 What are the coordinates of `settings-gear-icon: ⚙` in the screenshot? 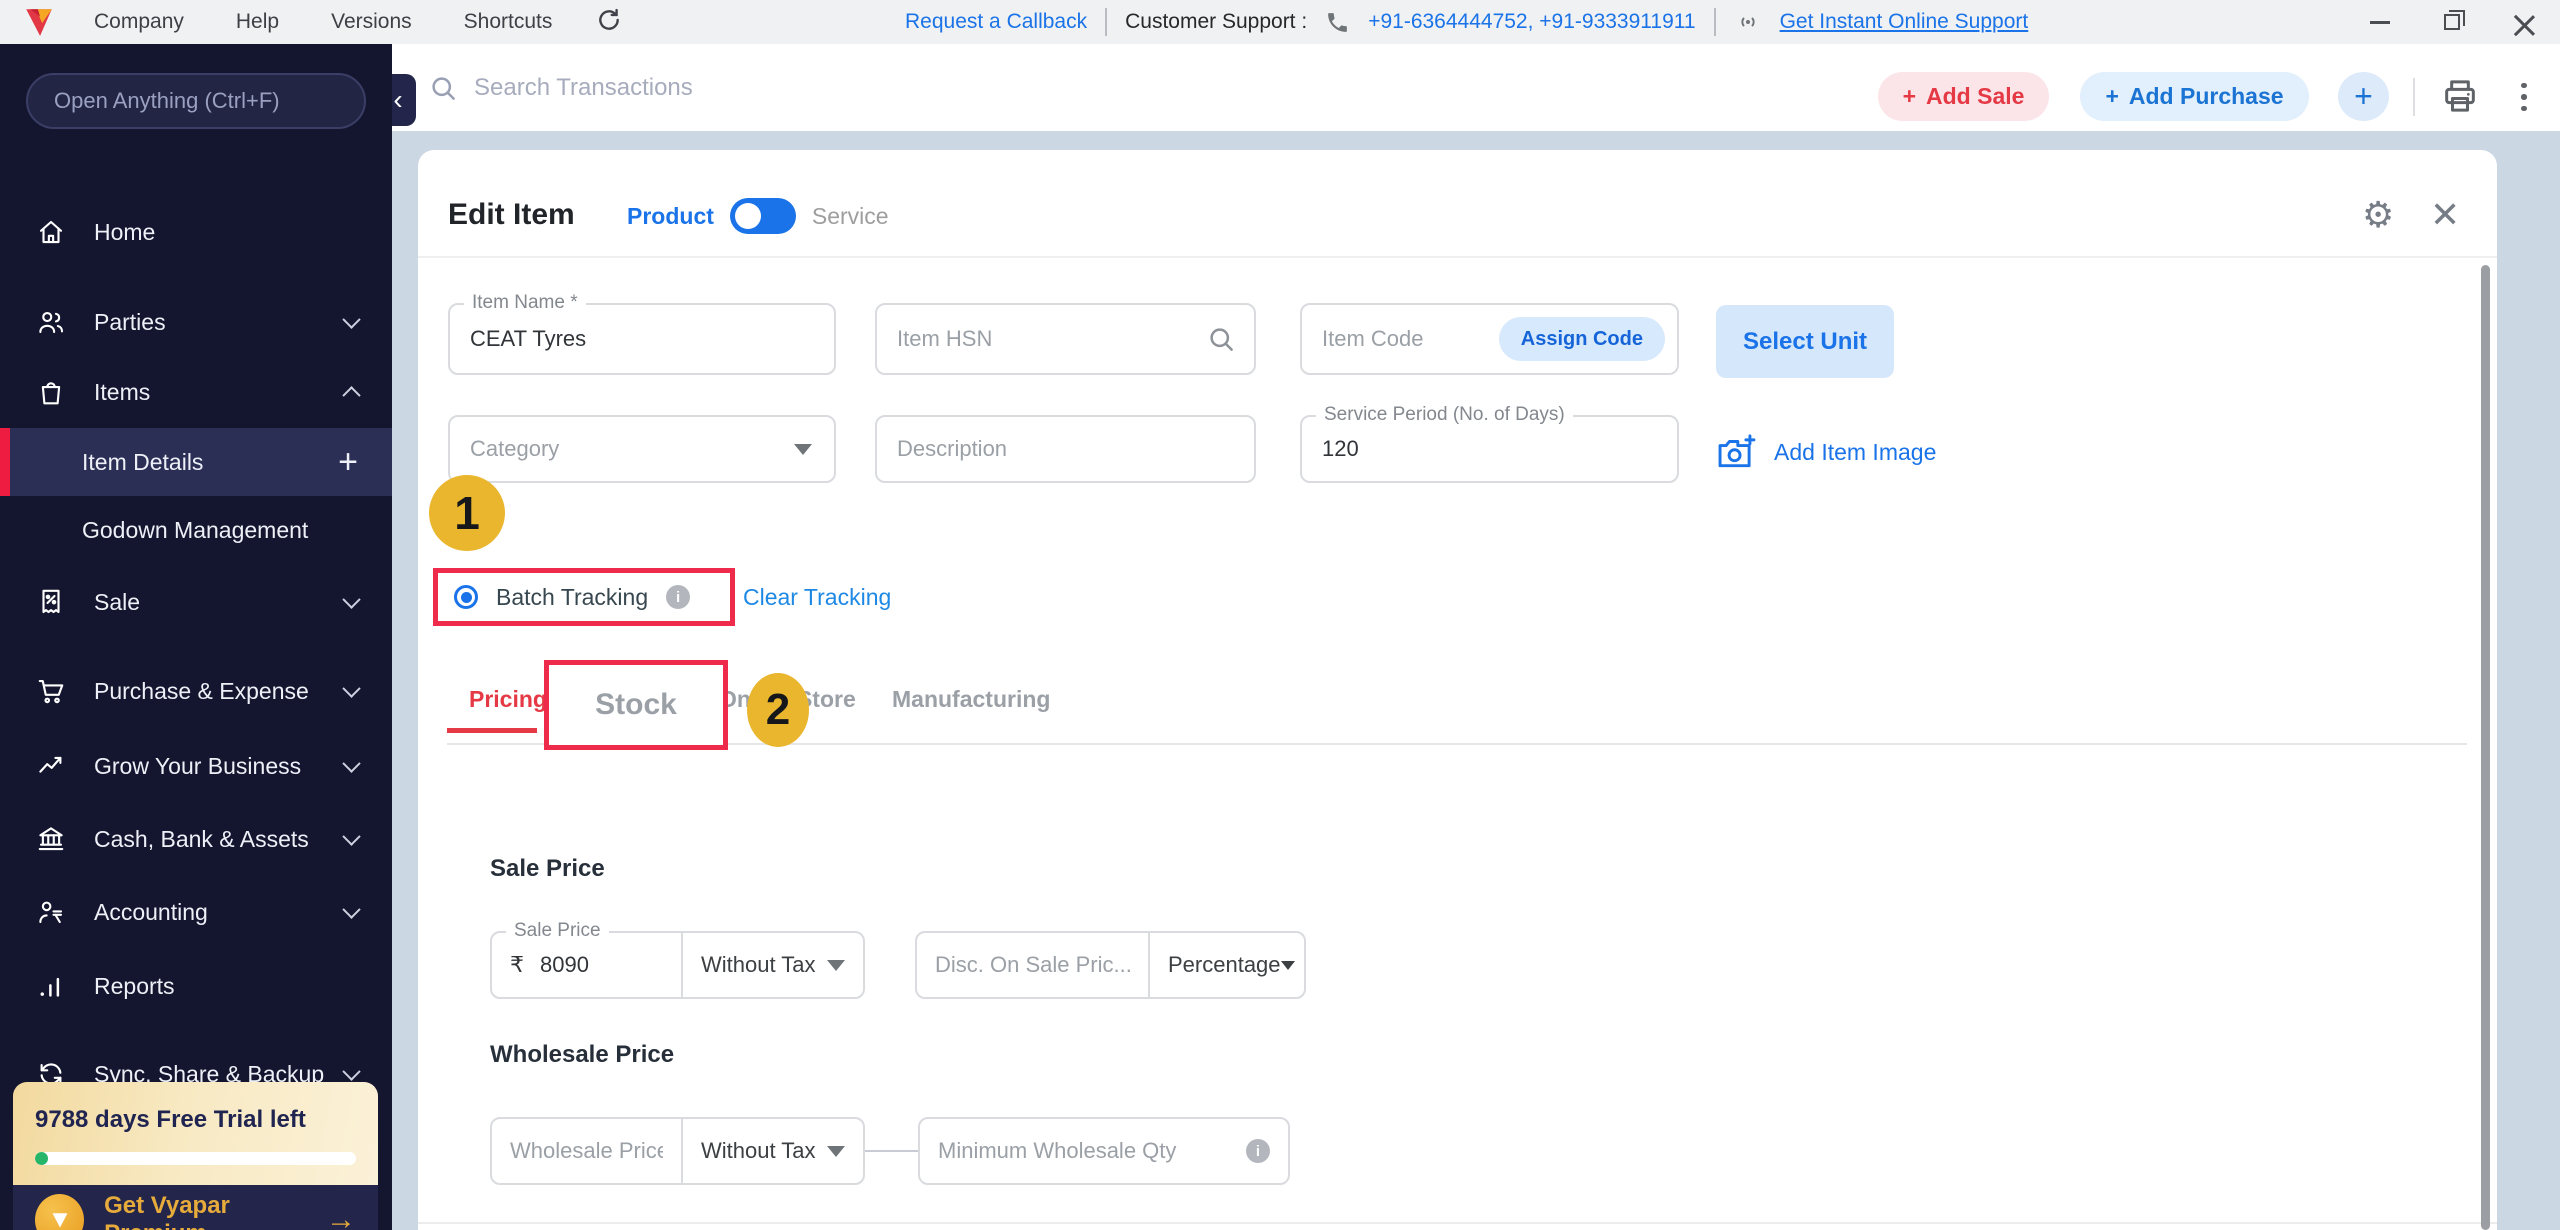 It's located at (2378, 215).